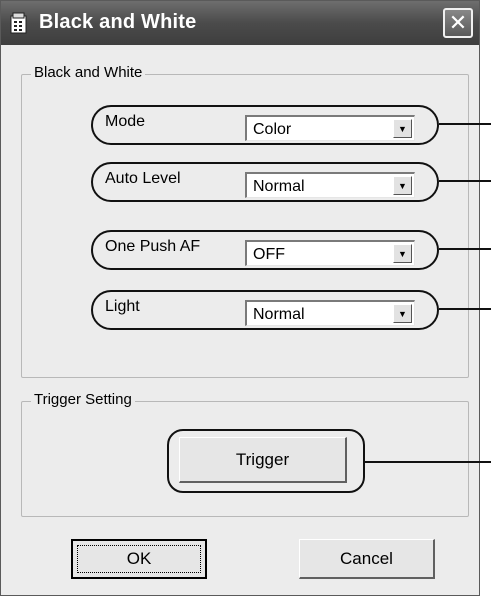  What do you see at coordinates (330, 313) in the screenshot?
I see `light-select: Normal ▼` at bounding box center [330, 313].